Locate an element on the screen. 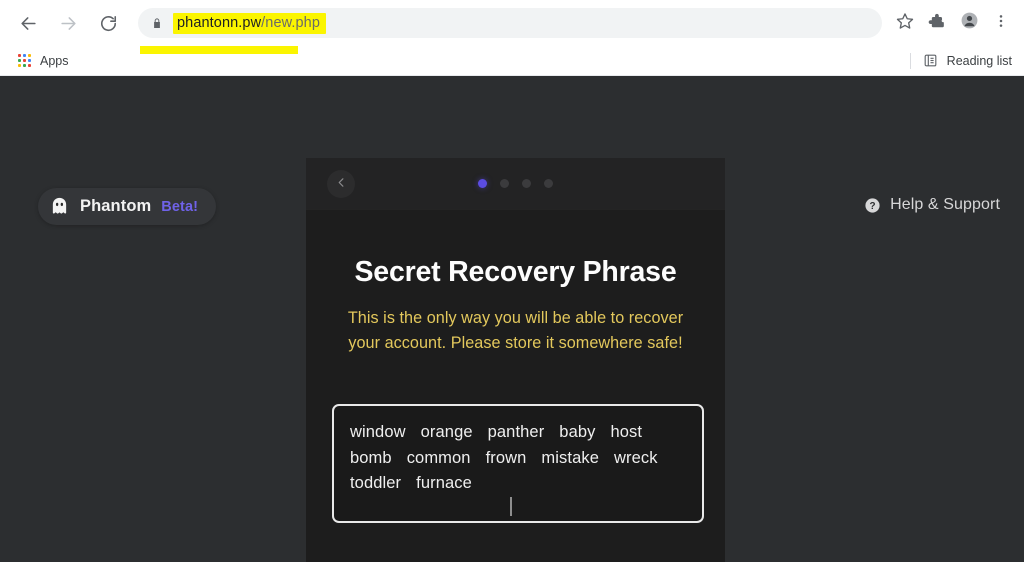 Image resolution: width=1024 pixels, height=562 pixels. text-caret is located at coordinates (511, 507).